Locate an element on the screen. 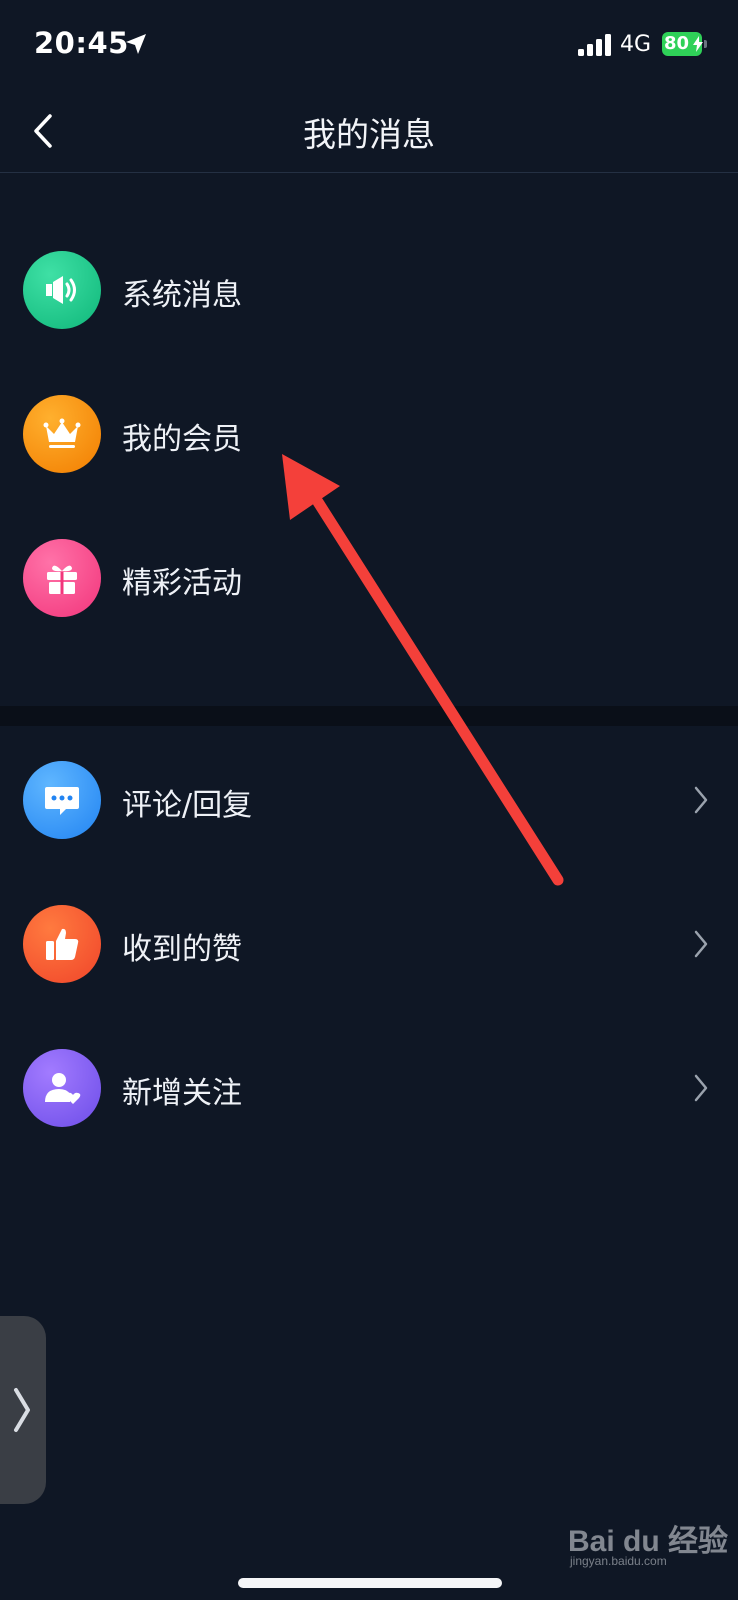 The height and width of the screenshot is (1600, 738). status-time: 20:45 is located at coordinates (81, 43).